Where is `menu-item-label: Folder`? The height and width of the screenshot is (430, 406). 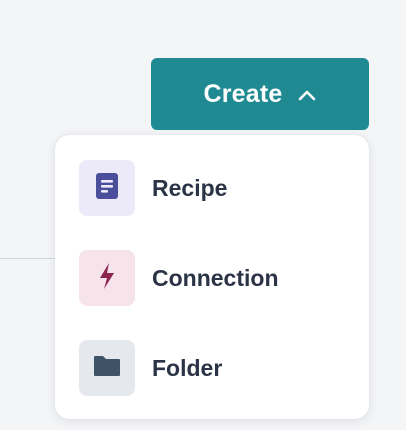
menu-item-label: Folder is located at coordinates (187, 367).